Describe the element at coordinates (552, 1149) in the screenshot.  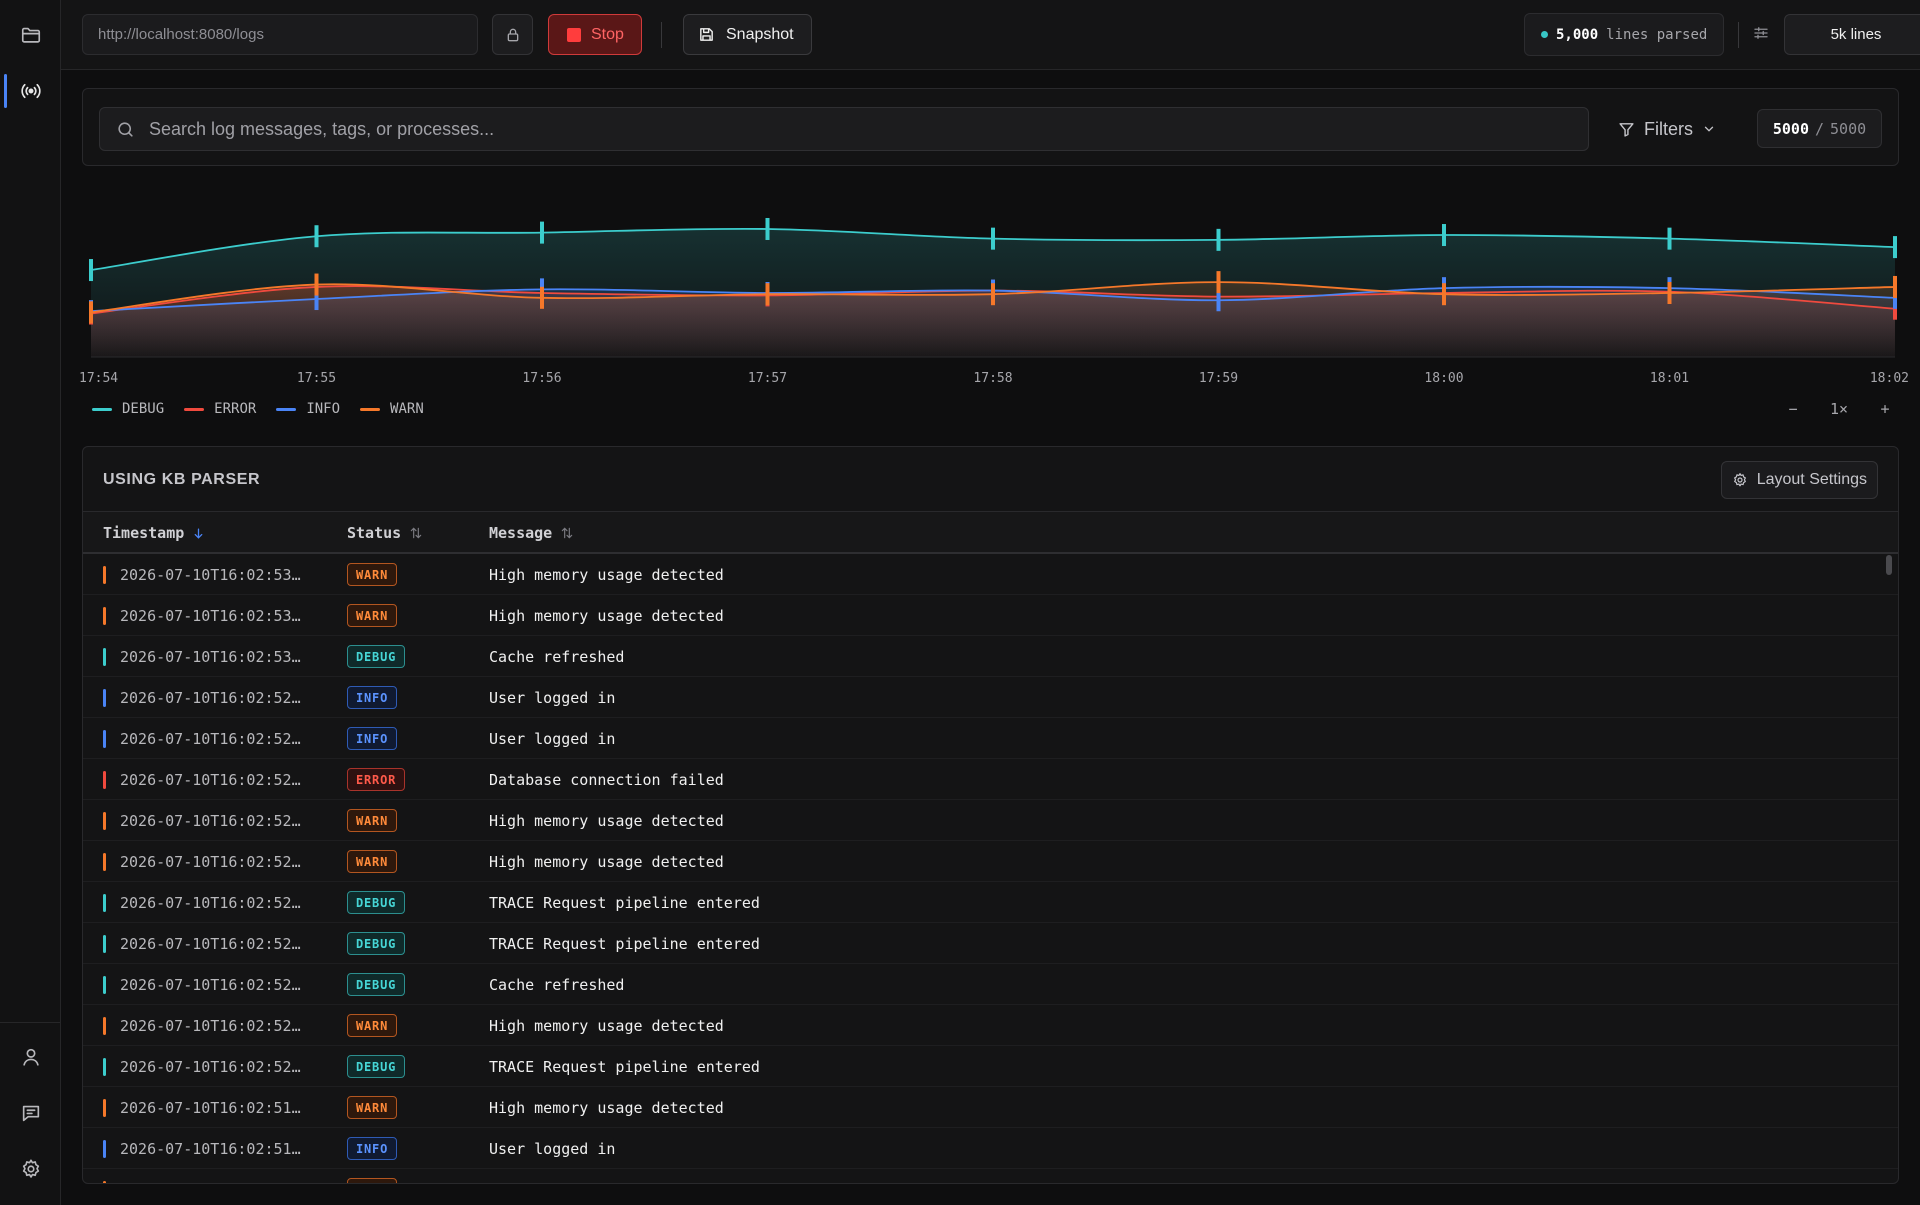
I see `message-cell: User logged in` at that location.